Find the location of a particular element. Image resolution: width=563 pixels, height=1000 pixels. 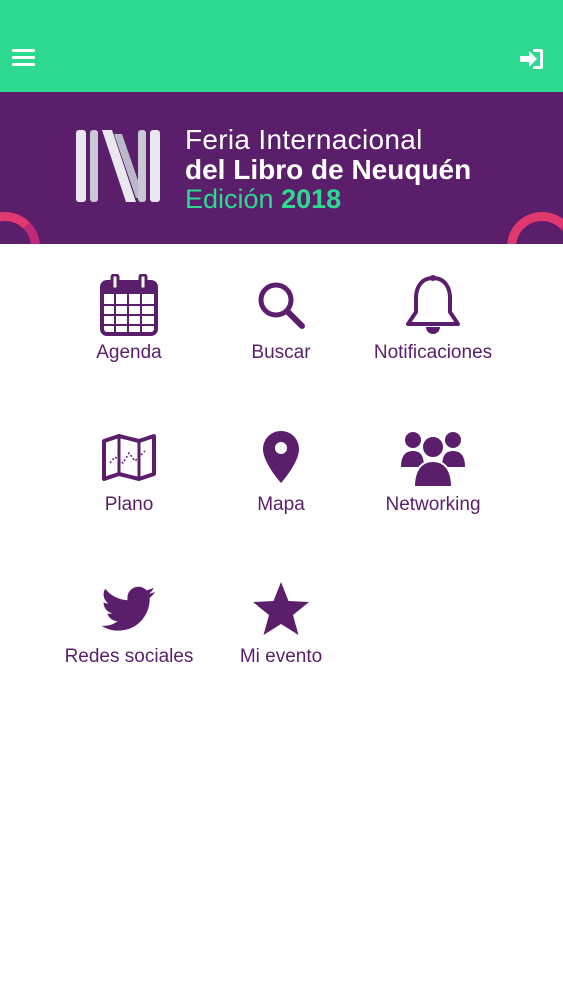

menu-label-mapa: Mapa is located at coordinates (281, 504).